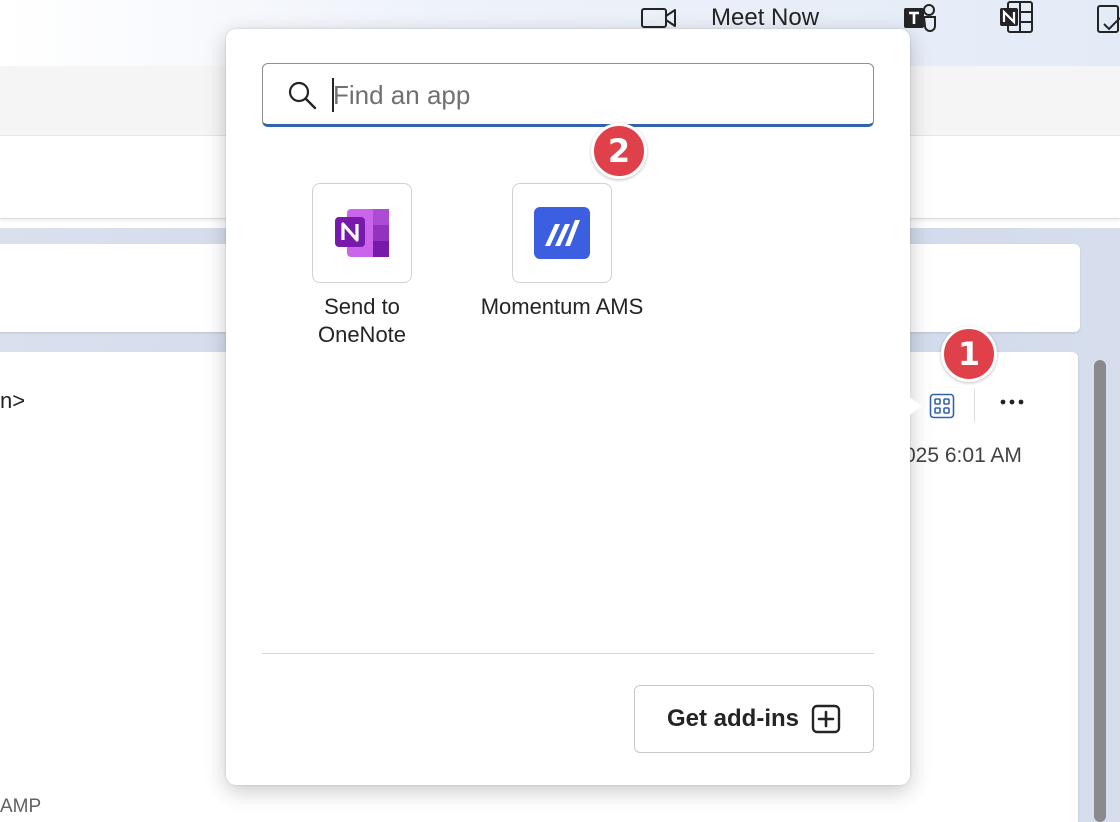 Image resolution: width=1120 pixels, height=822 pixels. I want to click on more-dots-icon, so click(1012, 402).